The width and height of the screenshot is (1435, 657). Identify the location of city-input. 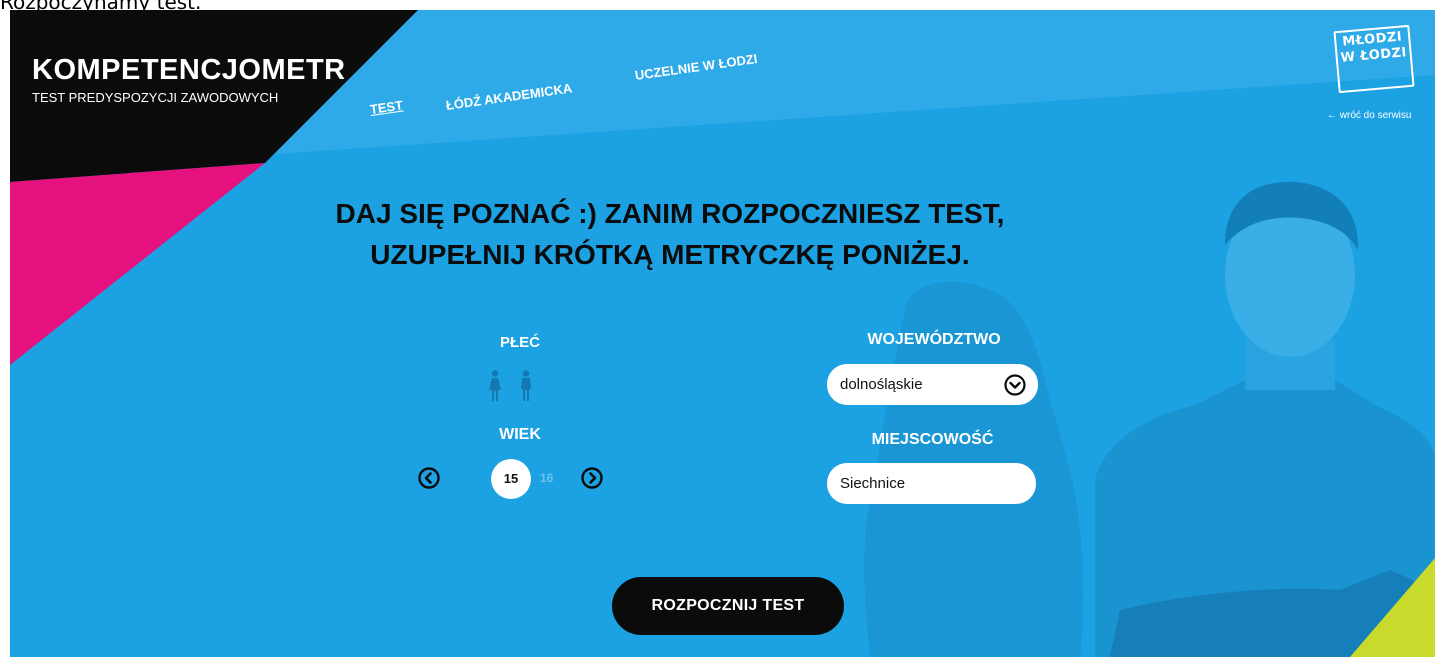
(931, 483).